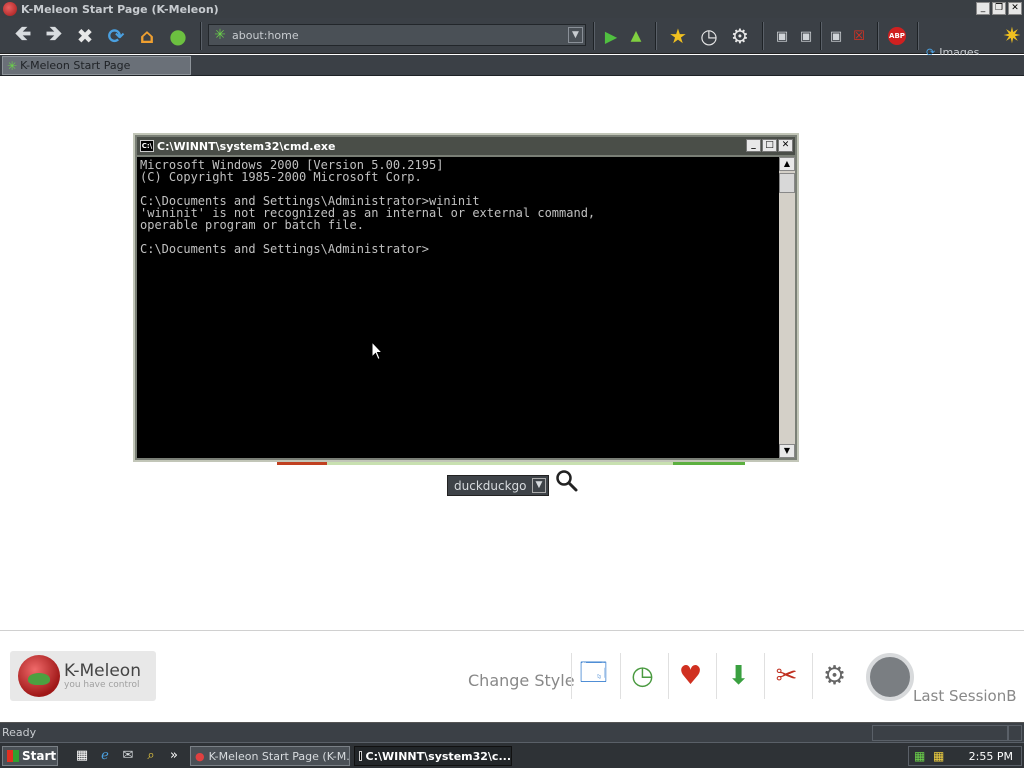 This screenshot has height=768, width=1024. What do you see at coordinates (512, 65) in the screenshot?
I see `tab-bar: ✳ K-Meleon Start Page` at bounding box center [512, 65].